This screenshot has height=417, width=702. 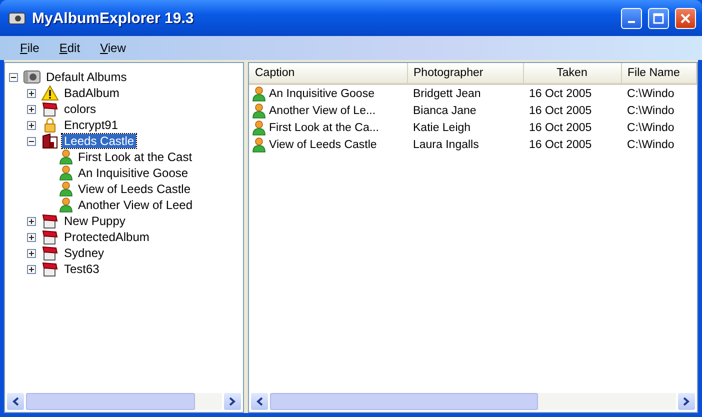 I want to click on minimize-icon, so click(x=631, y=22).